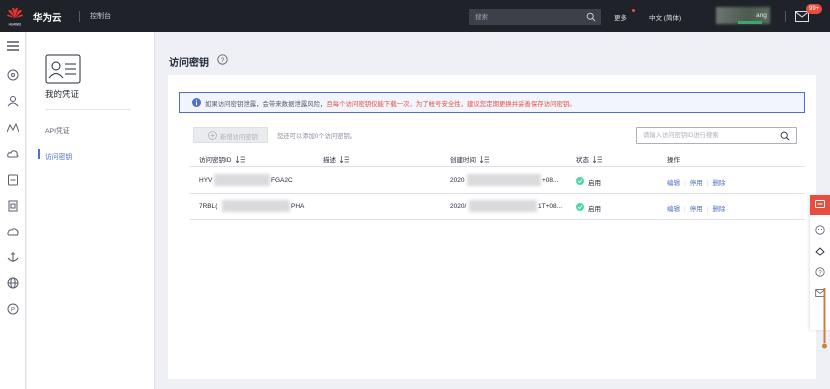 The height and width of the screenshot is (389, 830). I want to click on column-desc: 描述, so click(336, 159).